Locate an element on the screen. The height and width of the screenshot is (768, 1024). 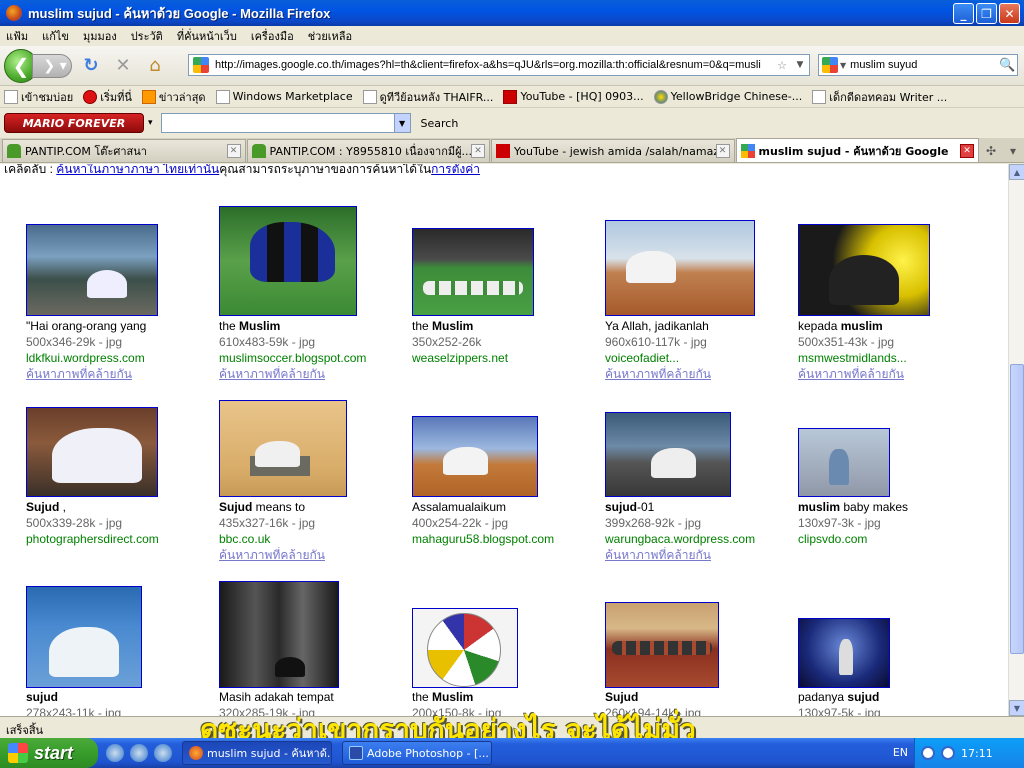
result-site: clipsvdo.com is located at coordinates (893, 539).